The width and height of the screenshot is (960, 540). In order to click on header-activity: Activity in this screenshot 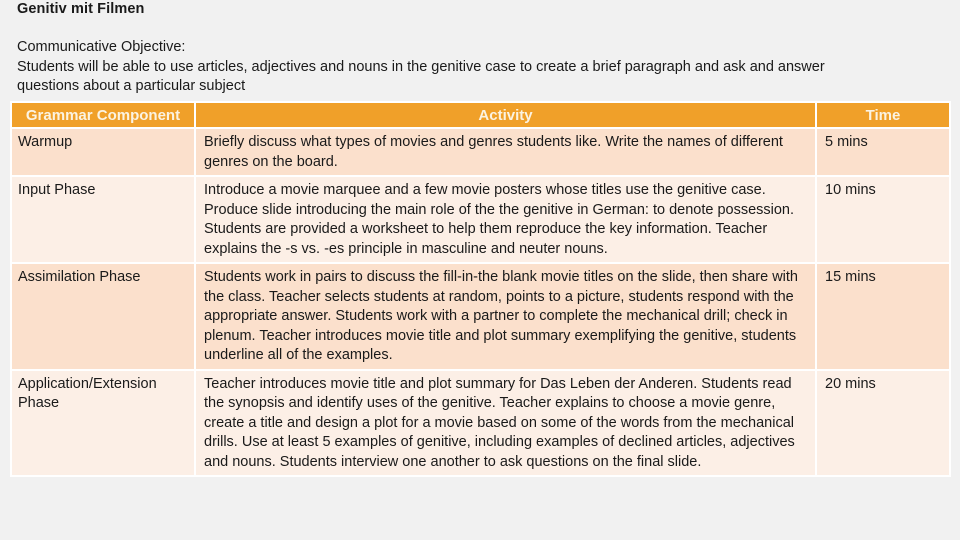, I will do `click(505, 115)`.